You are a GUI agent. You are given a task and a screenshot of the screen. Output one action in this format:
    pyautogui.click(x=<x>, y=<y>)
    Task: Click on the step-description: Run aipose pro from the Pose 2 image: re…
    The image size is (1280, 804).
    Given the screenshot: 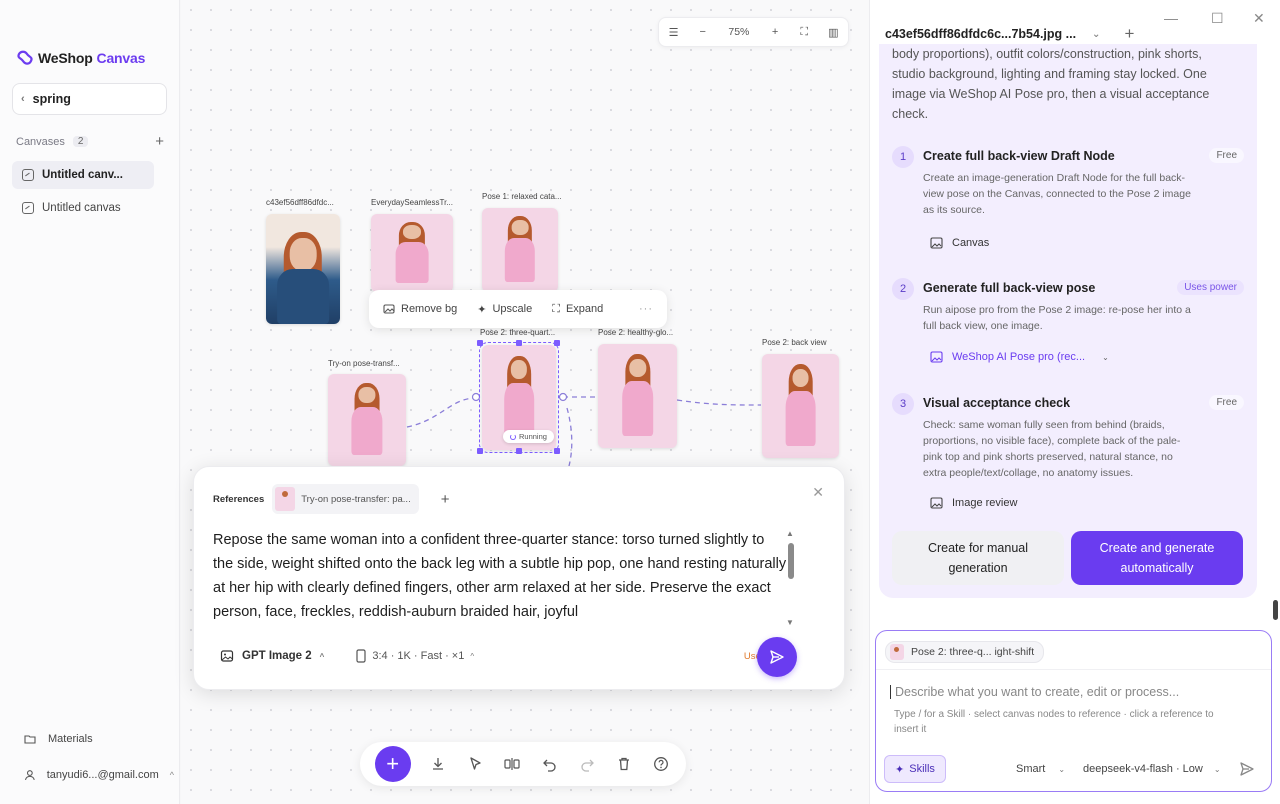 What is the action you would take?
    pyautogui.click(x=1057, y=318)
    